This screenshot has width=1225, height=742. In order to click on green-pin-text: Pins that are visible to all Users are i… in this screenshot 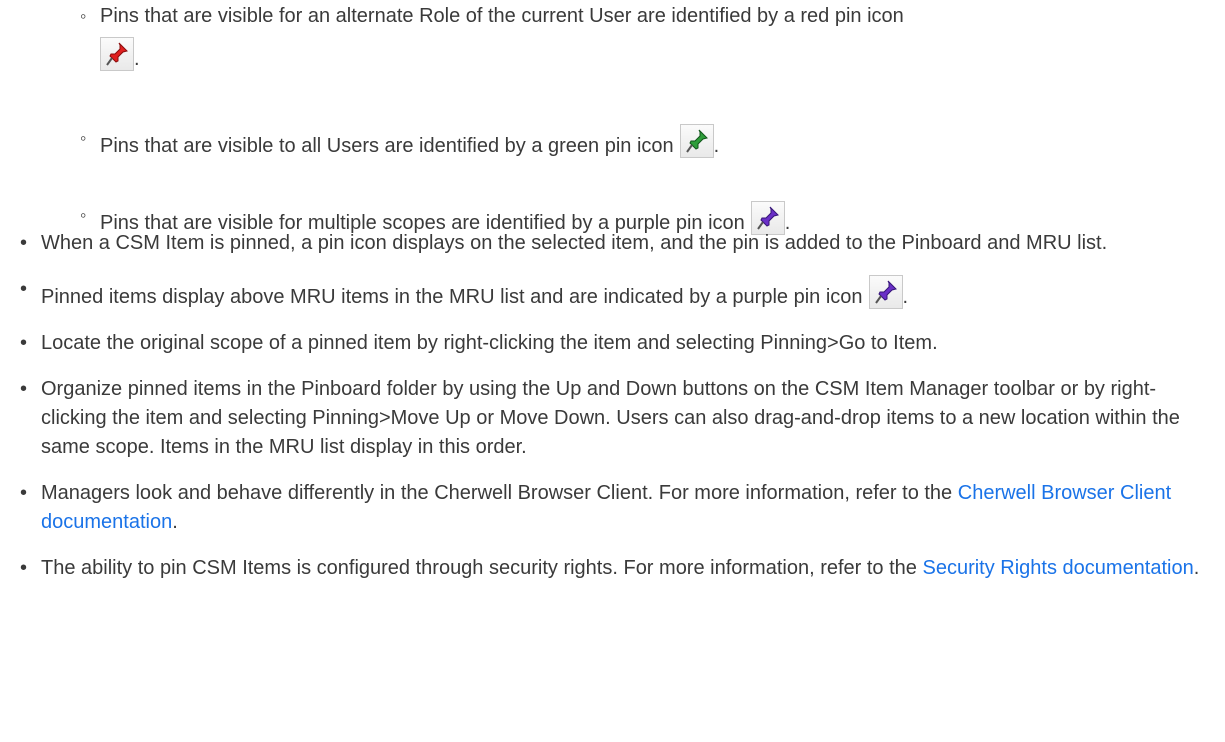, I will do `click(387, 146)`.